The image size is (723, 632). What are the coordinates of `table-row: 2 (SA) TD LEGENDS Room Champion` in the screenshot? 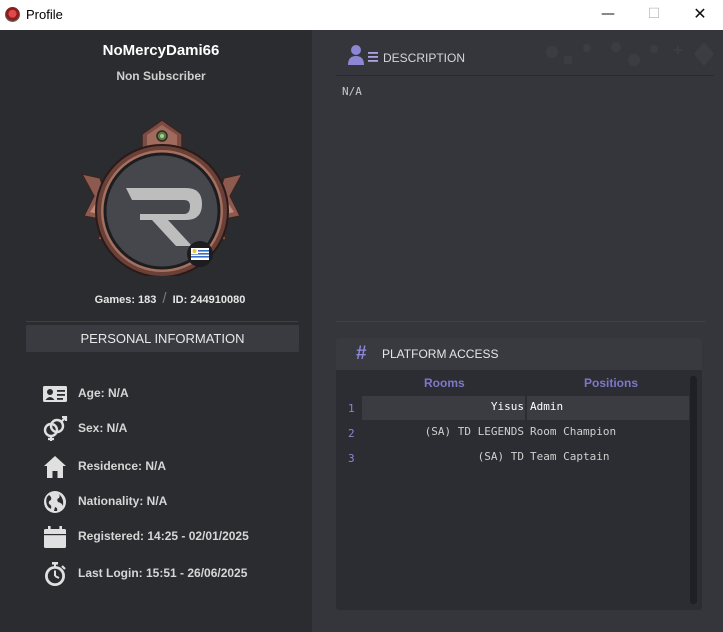 It's located at (512, 433).